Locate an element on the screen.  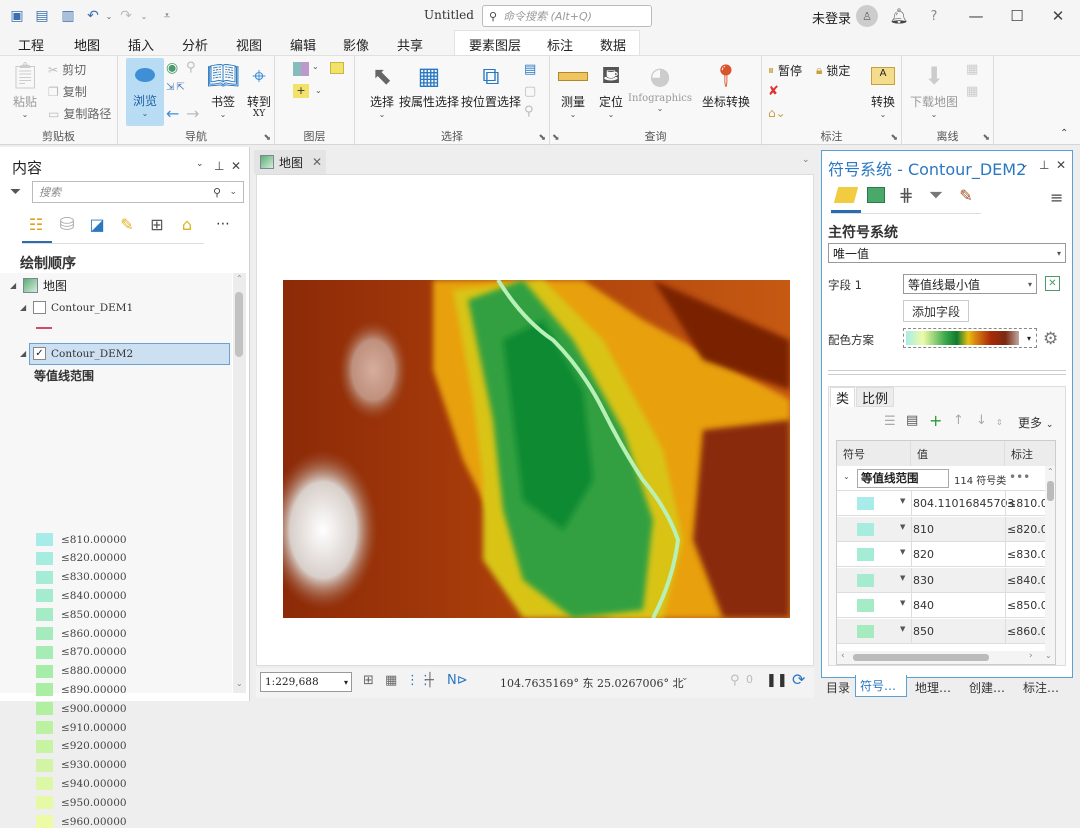
minimize-button: — is located at coordinates (976, 16).